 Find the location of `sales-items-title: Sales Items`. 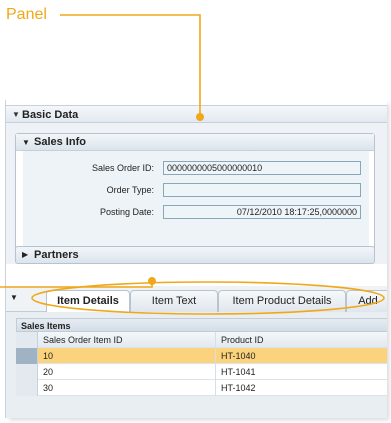

sales-items-title: Sales Items is located at coordinates (201, 325).